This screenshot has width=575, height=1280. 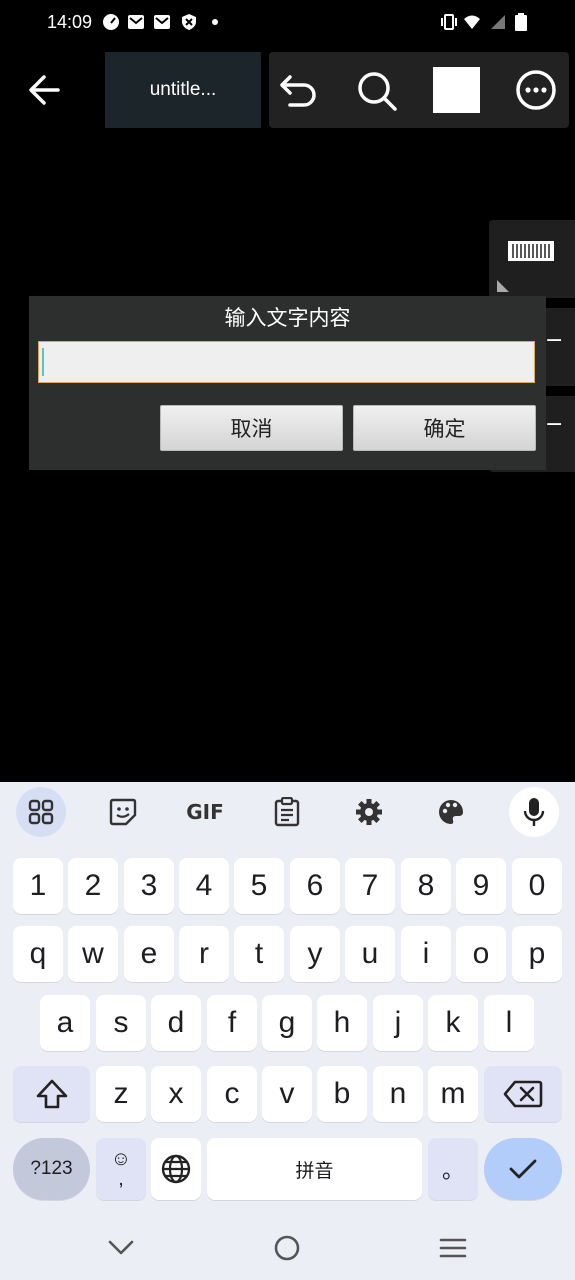 I want to click on search-button, so click(x=376, y=90).